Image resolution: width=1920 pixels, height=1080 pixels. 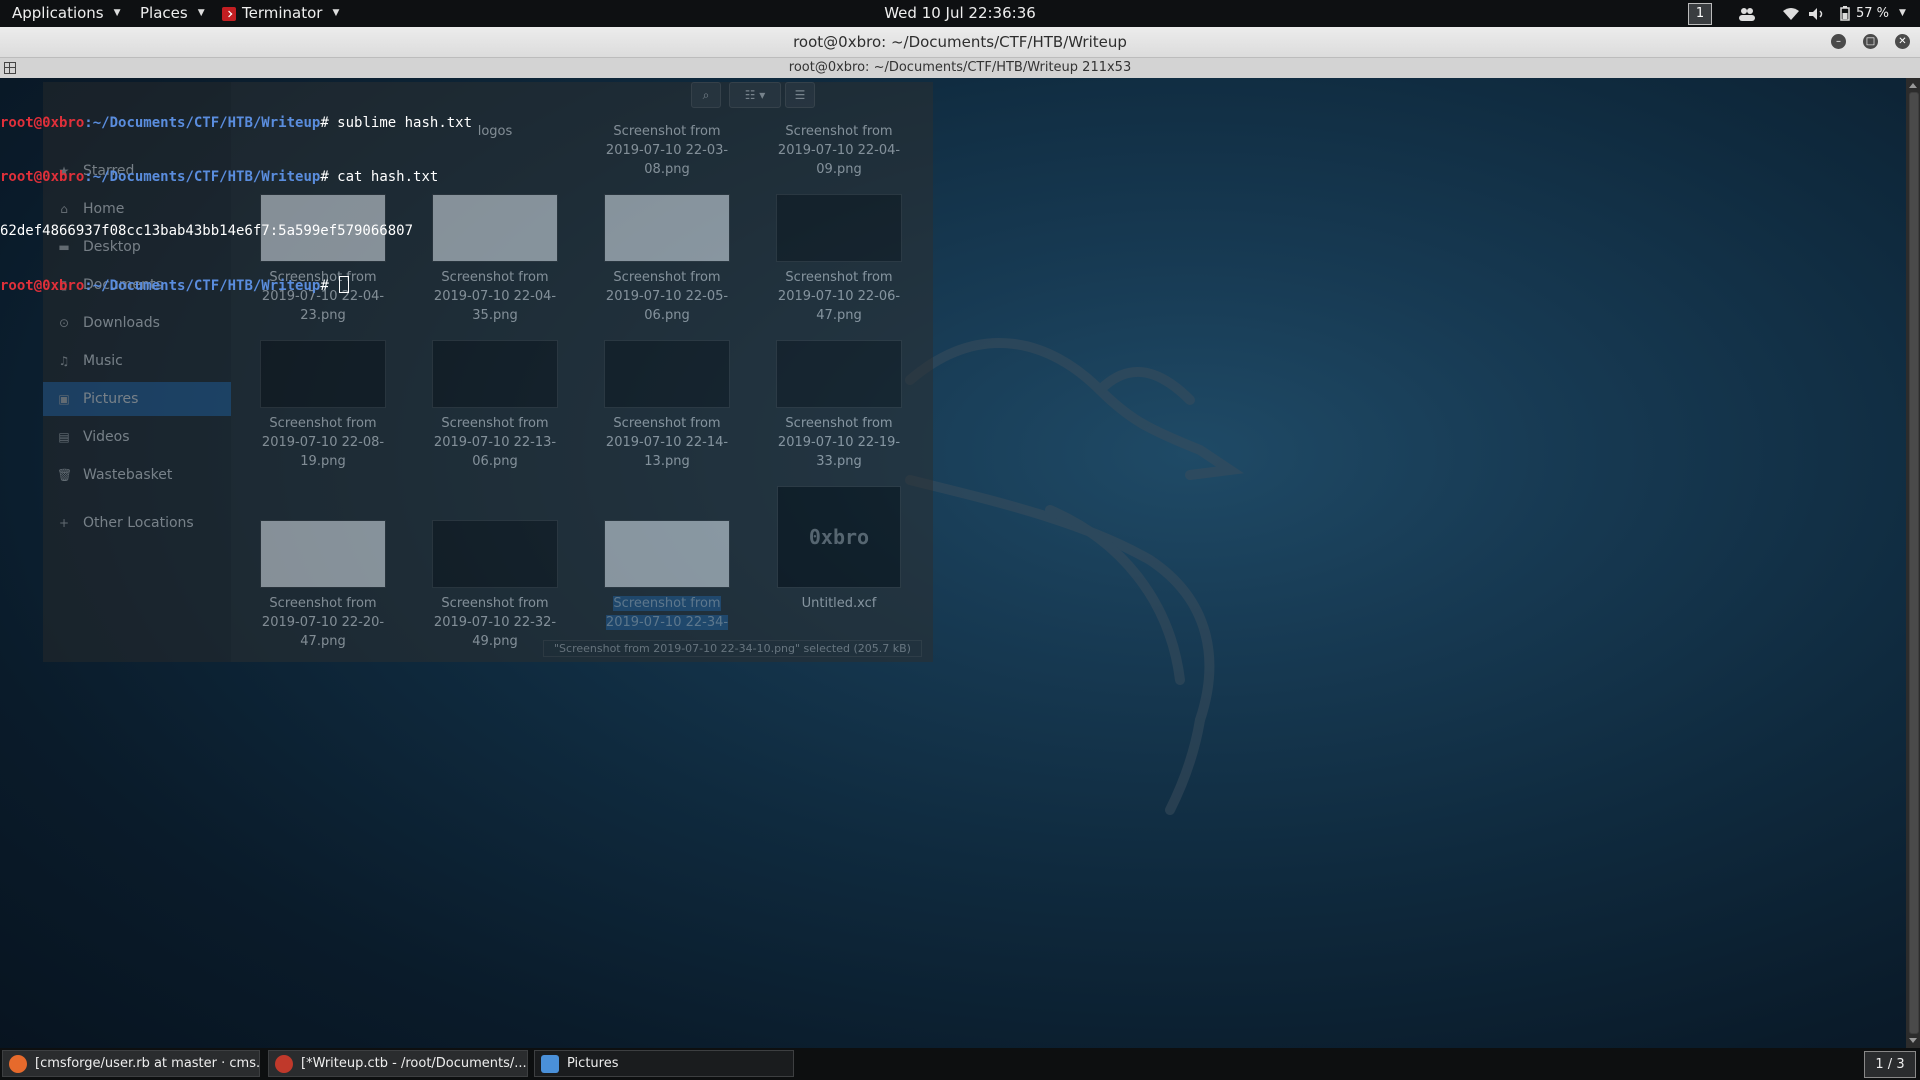 I want to click on command-text: # sublime hash.txt, so click(x=396, y=123).